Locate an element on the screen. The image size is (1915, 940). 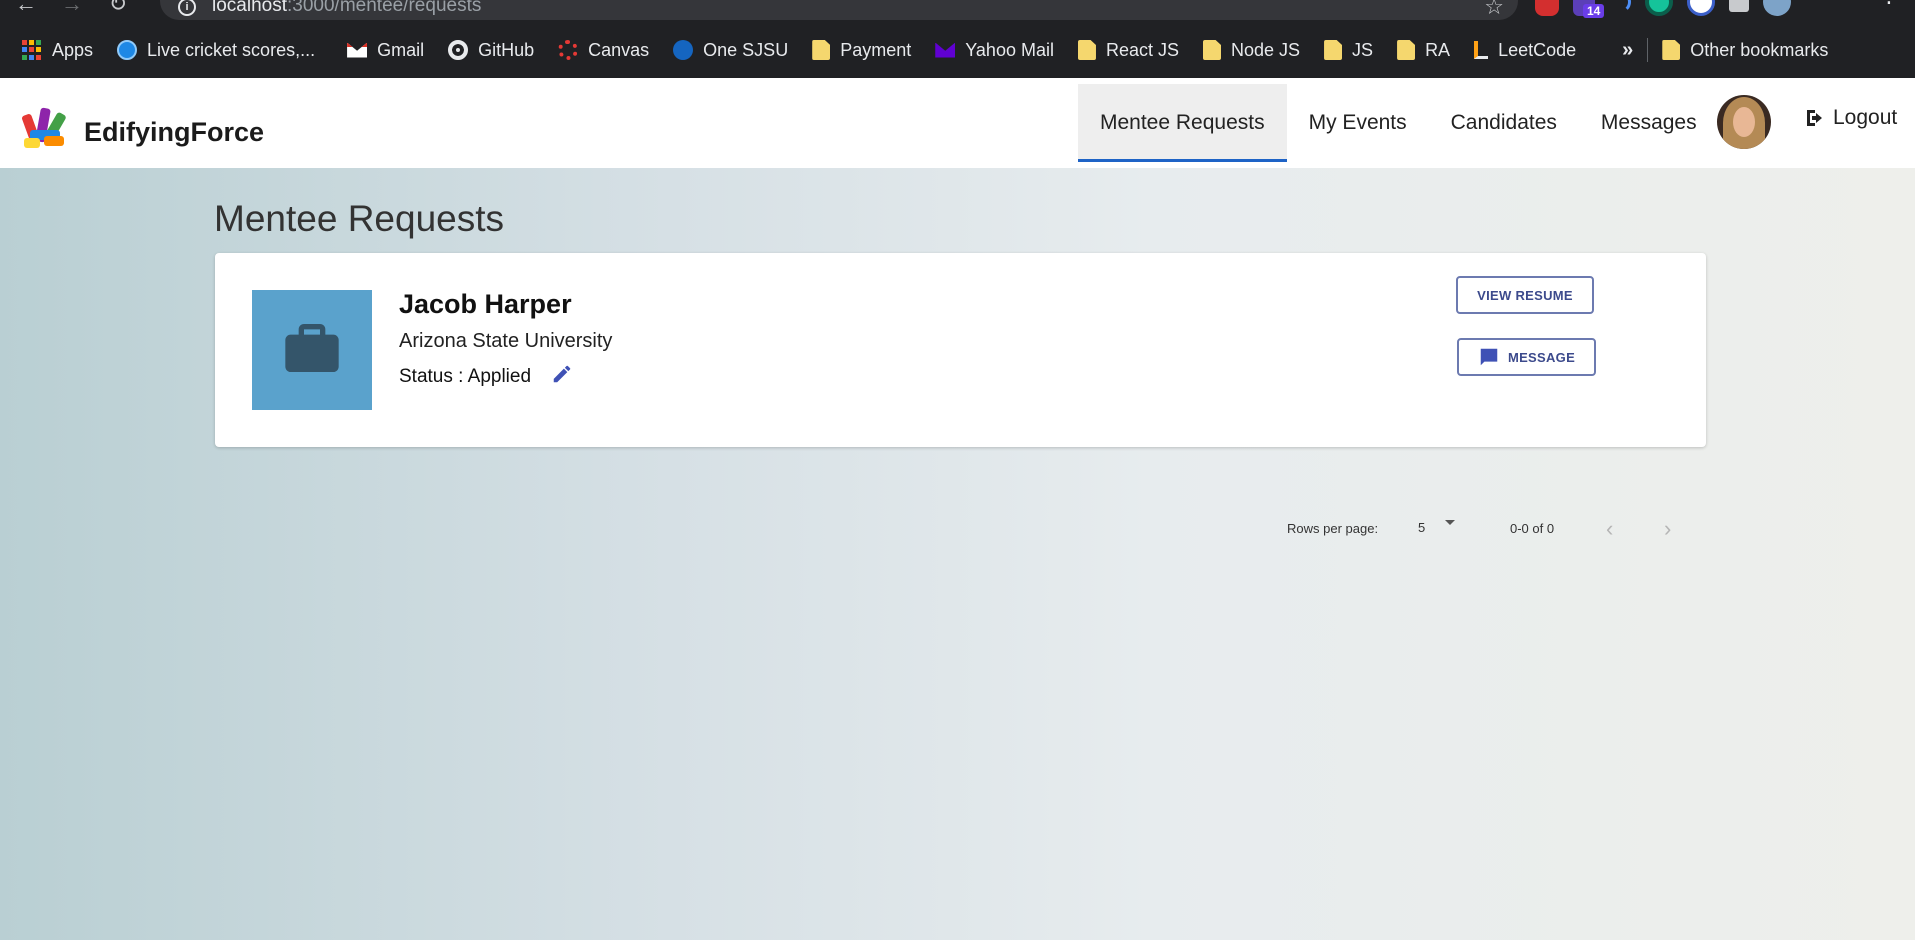
nav-tab-candidates: Candidates is located at coordinates (1504, 123).